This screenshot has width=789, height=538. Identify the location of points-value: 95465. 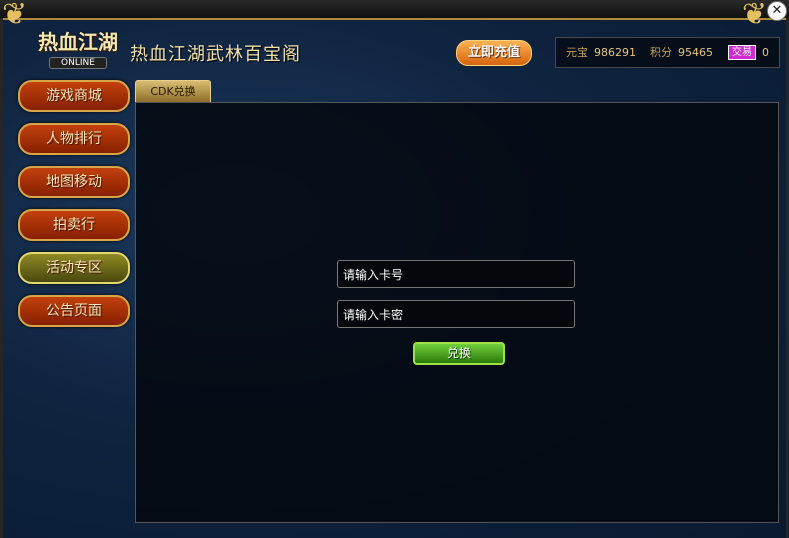
(695, 52).